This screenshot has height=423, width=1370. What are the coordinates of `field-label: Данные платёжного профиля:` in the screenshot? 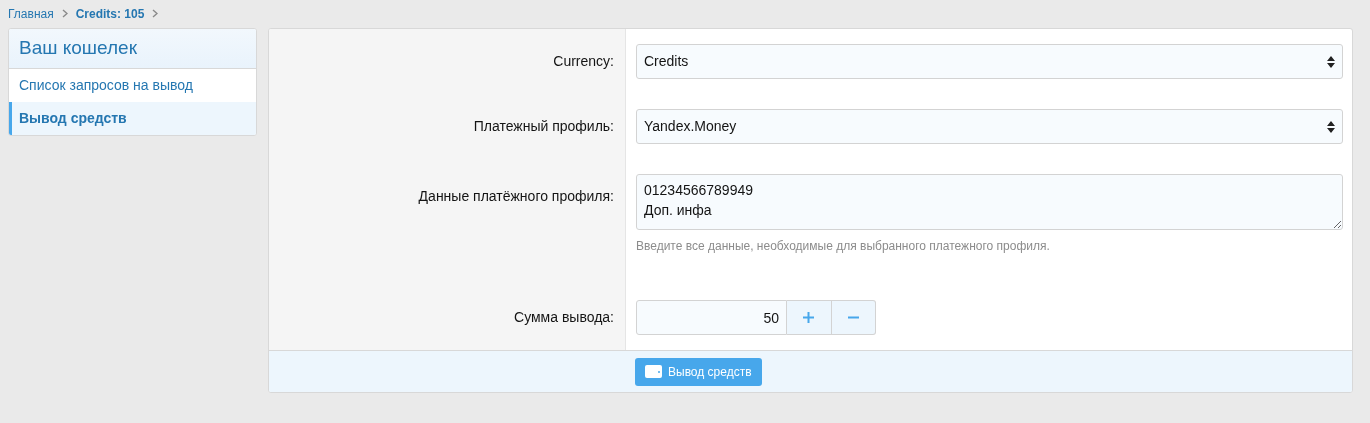 It's located at (516, 196).